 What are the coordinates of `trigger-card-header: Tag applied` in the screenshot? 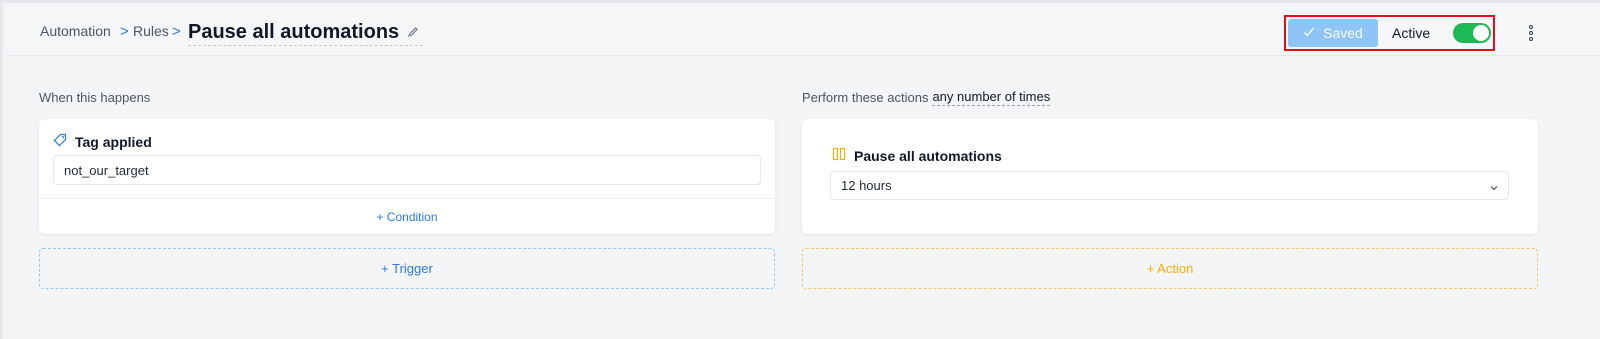 It's located at (102, 141).